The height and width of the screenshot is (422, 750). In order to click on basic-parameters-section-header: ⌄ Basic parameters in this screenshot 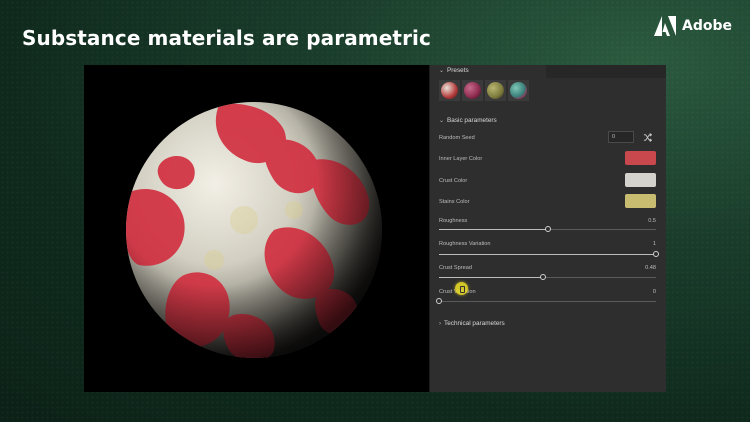, I will do `click(468, 120)`.